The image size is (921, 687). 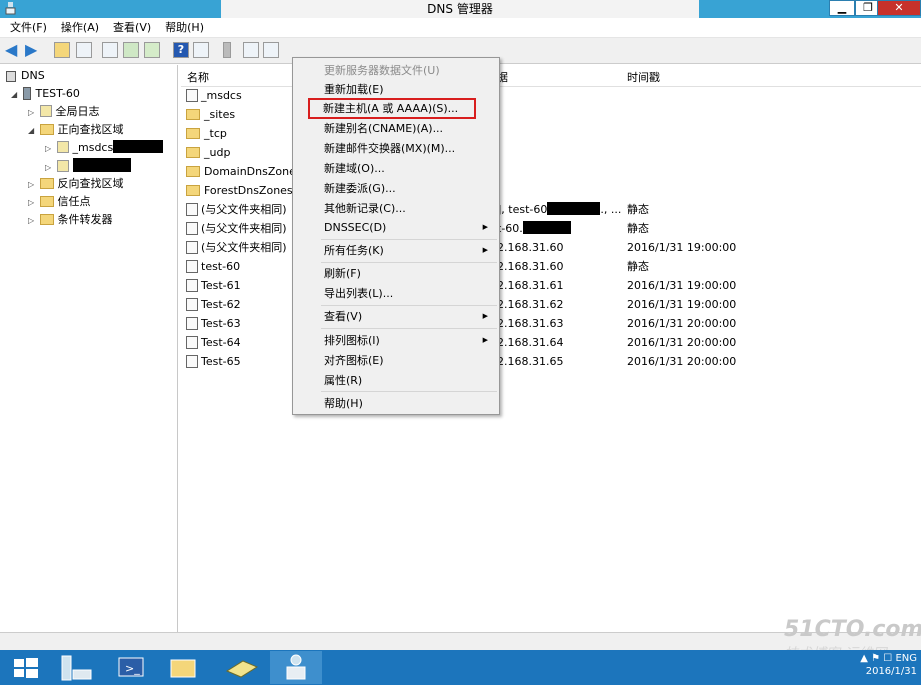 What do you see at coordinates (70, 220) in the screenshot?
I see `tree-item-conditional-forwarders: ▷ 条件转发器` at bounding box center [70, 220].